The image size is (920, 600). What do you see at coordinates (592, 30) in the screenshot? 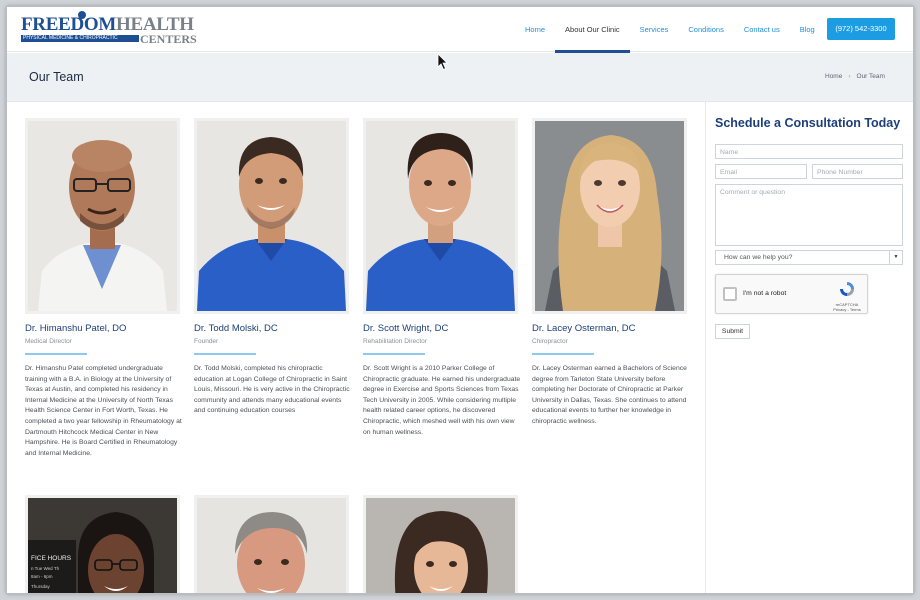
I see `nav-about: About Our Clinic` at bounding box center [592, 30].